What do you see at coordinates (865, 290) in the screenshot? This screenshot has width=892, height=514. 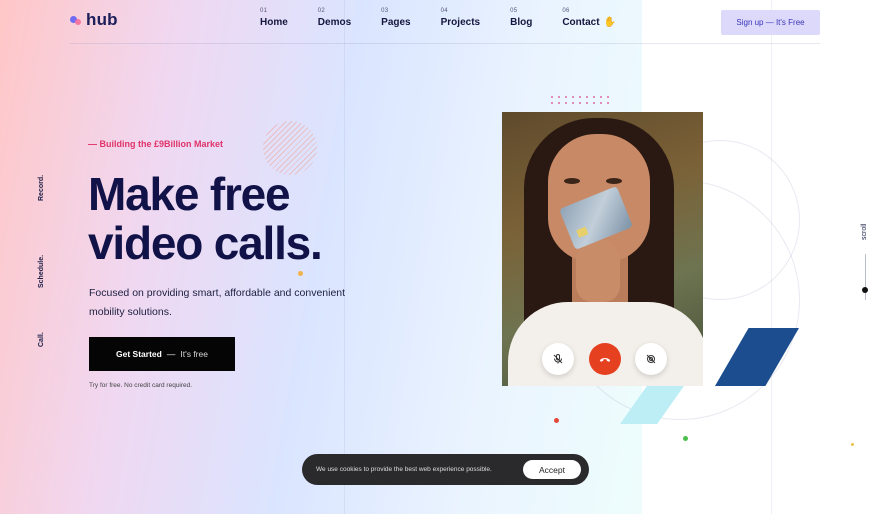 I see `scroll-indicator-dot` at bounding box center [865, 290].